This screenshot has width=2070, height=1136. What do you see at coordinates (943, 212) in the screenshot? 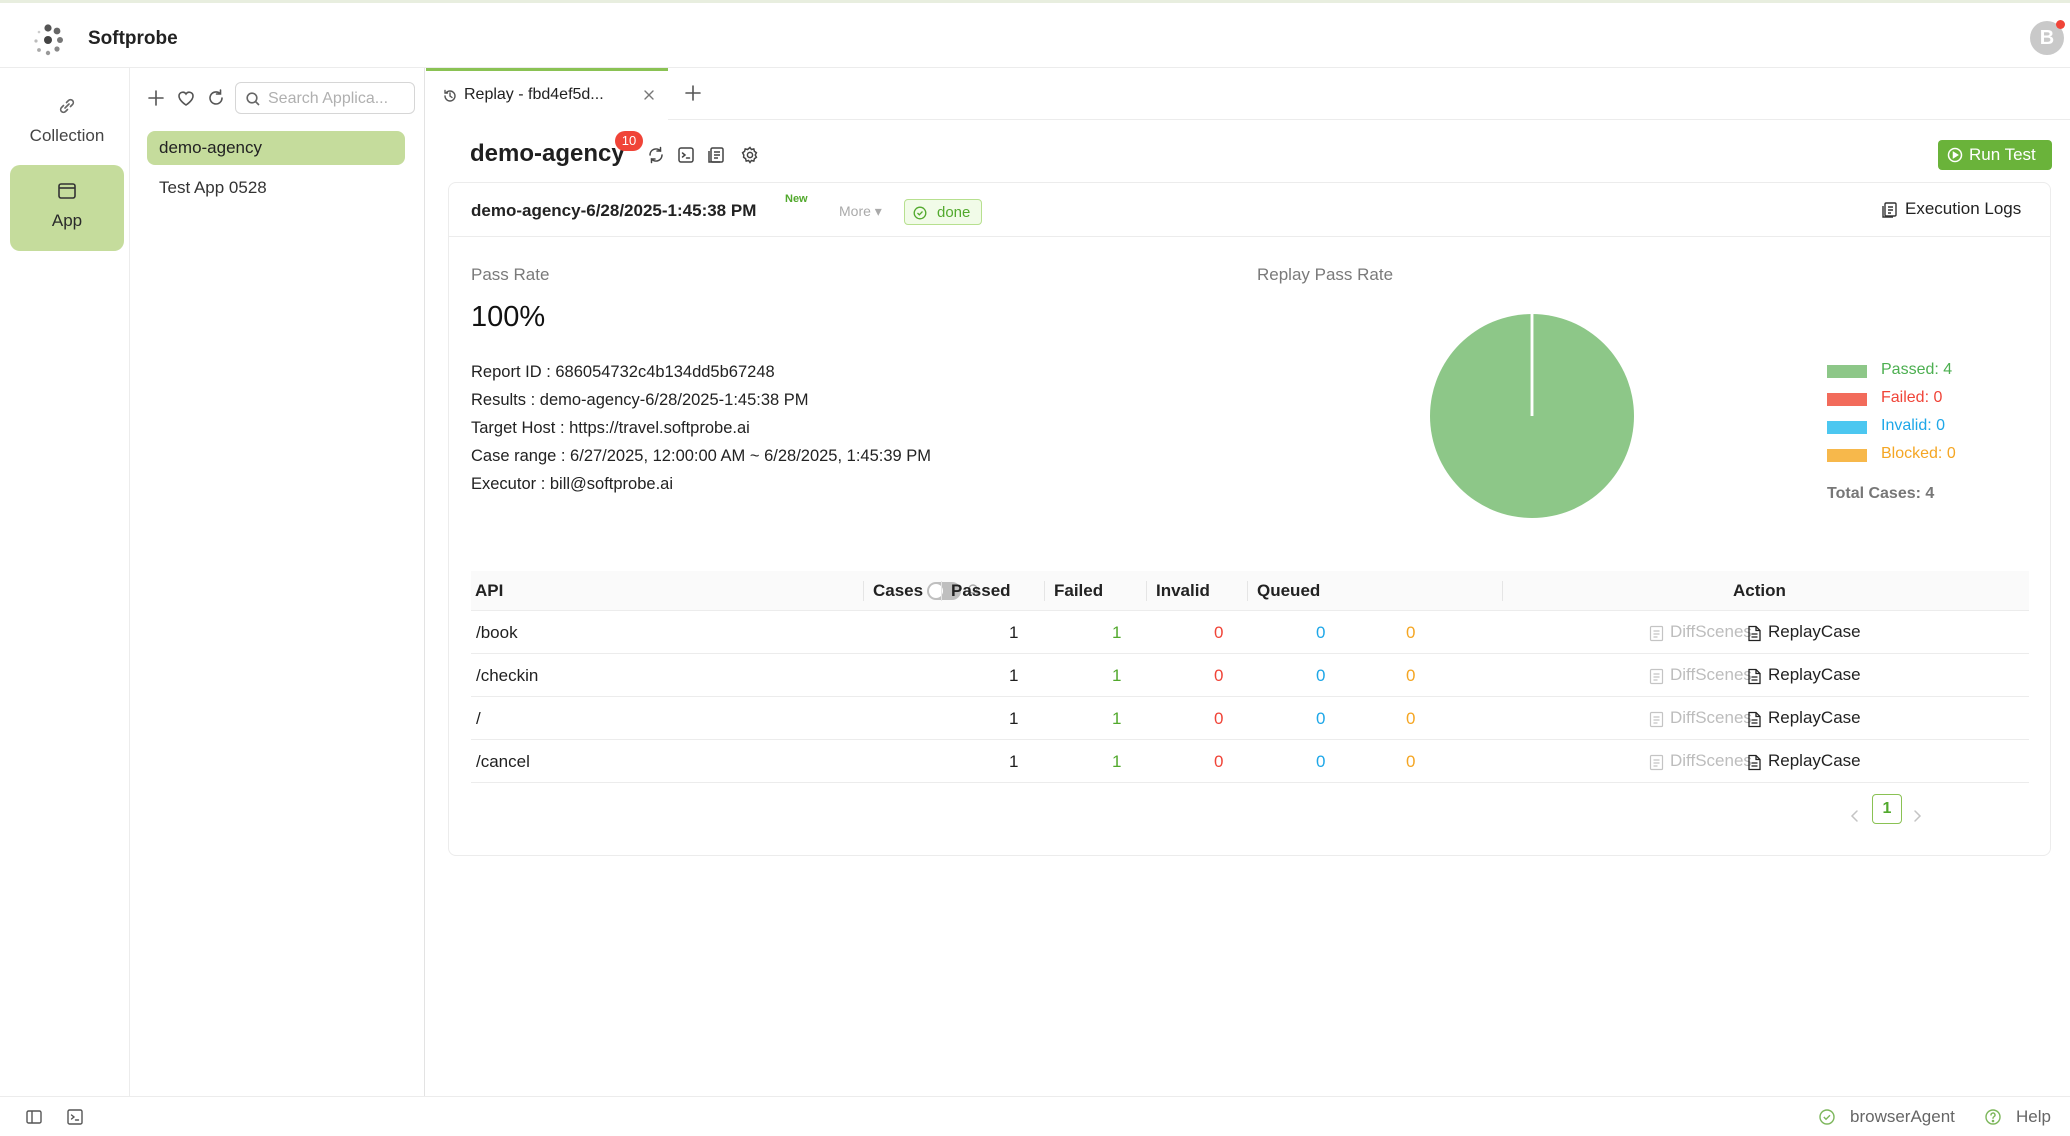
I see `status-badge: done` at bounding box center [943, 212].